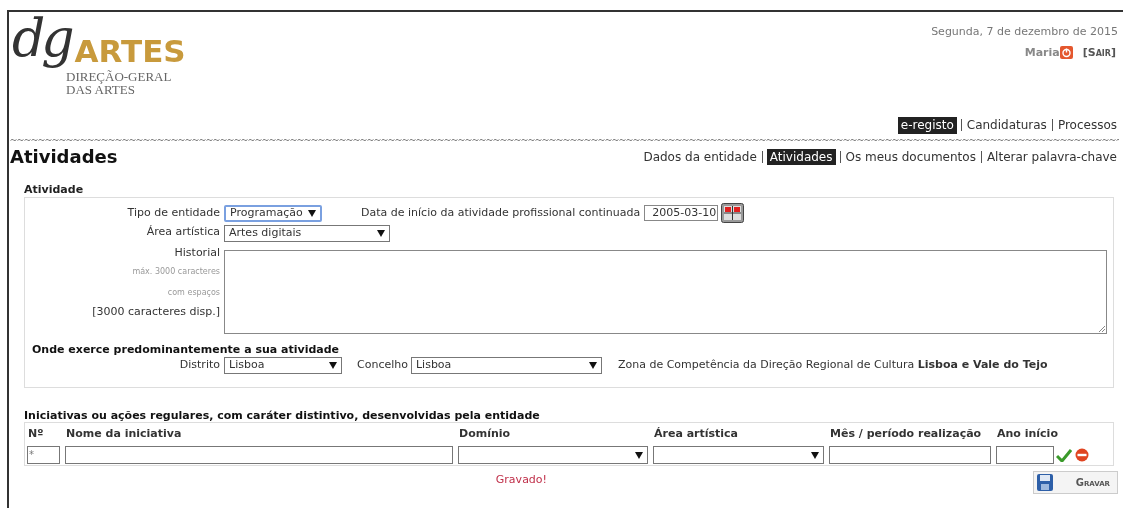 Image resolution: width=1123 pixels, height=508 pixels. I want to click on field-label: Área artística, so click(183, 232).